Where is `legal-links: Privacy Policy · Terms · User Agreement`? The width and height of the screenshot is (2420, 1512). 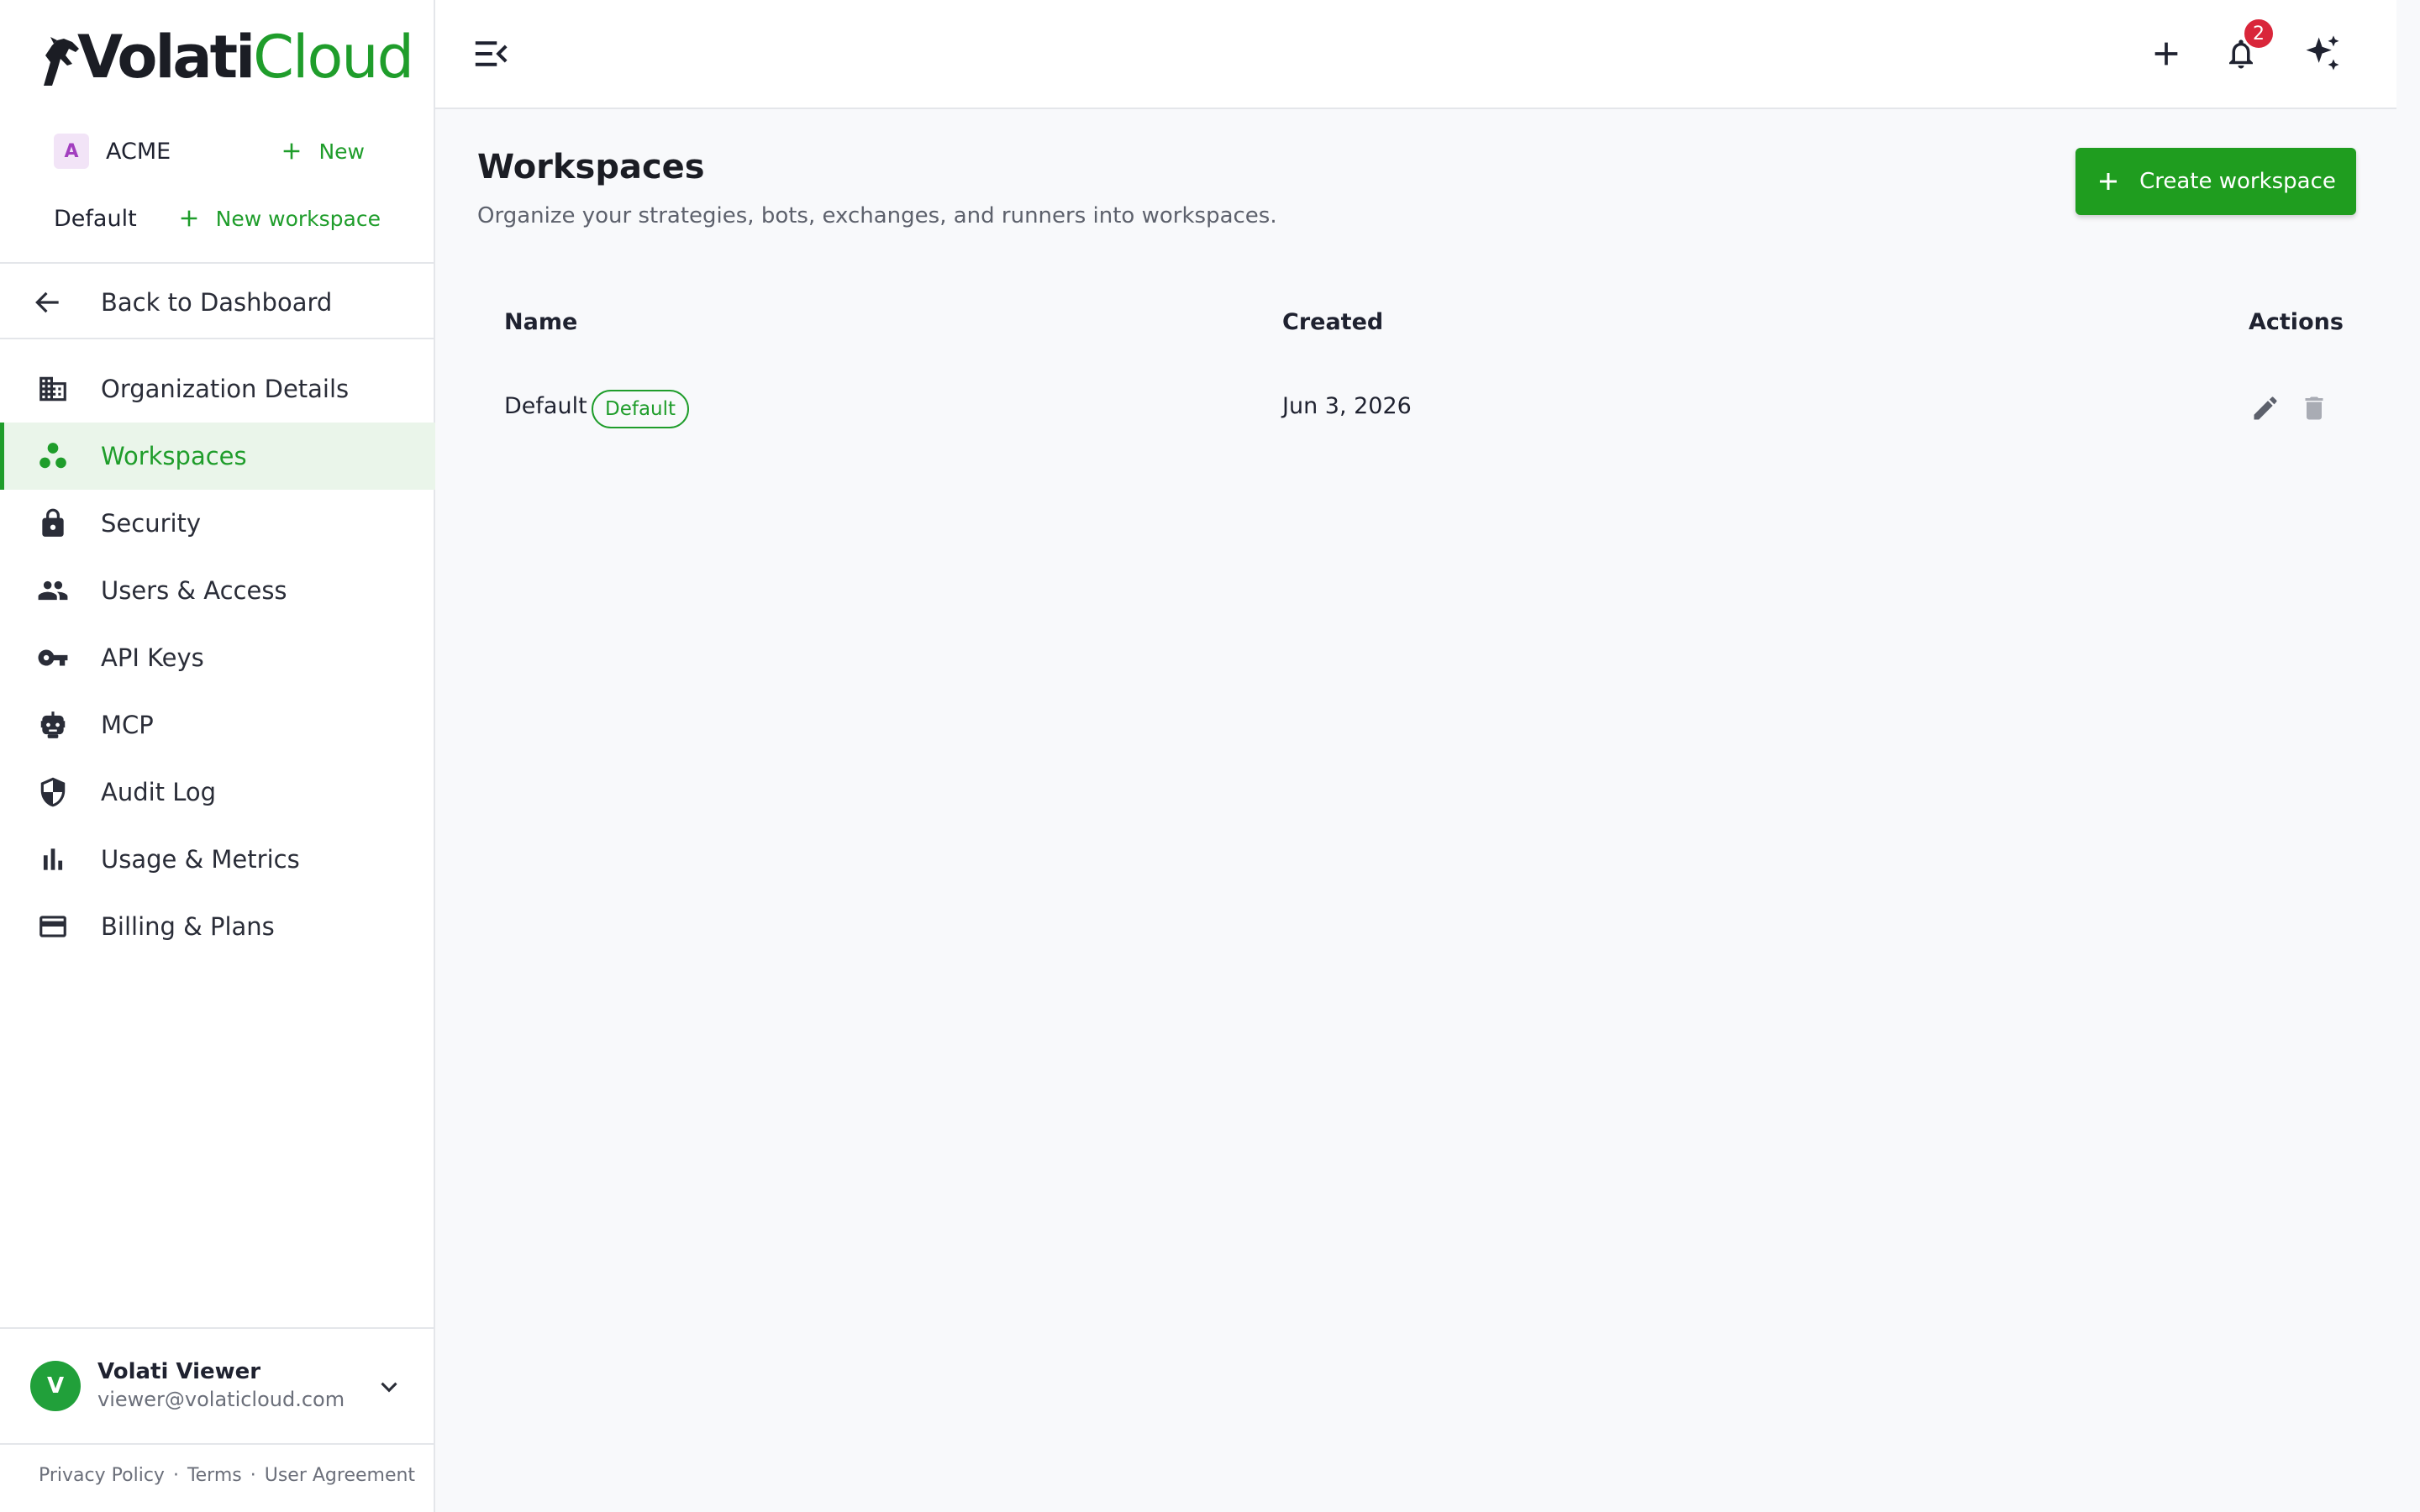 legal-links: Privacy Policy · Terms · User Agreement is located at coordinates (227, 1475).